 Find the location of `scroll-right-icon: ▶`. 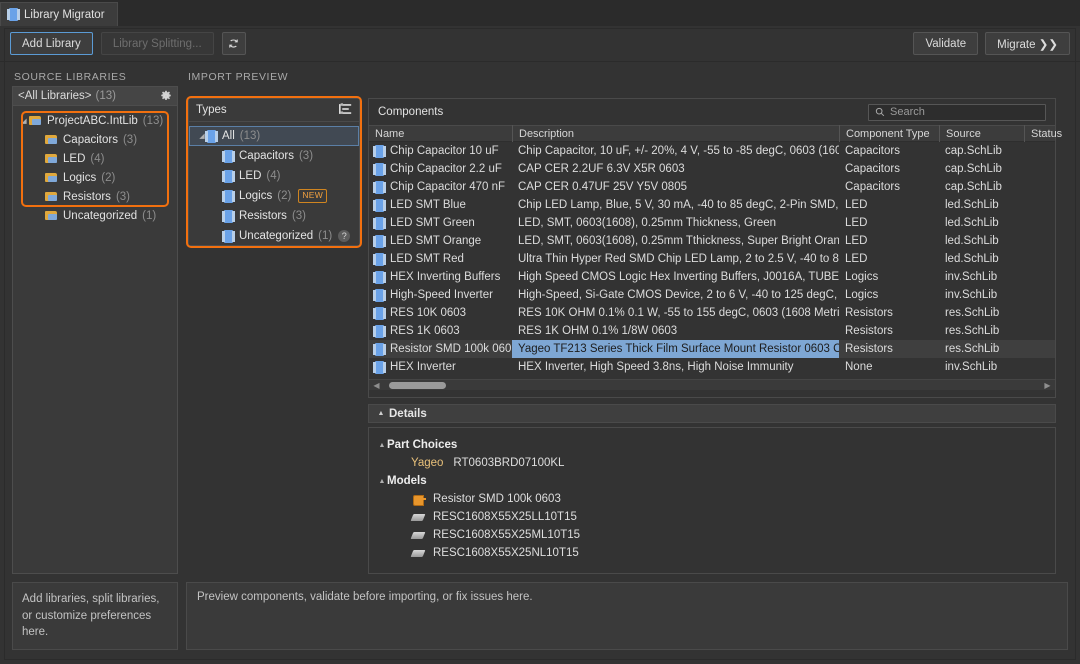

scroll-right-icon: ▶ is located at coordinates (1047, 385).